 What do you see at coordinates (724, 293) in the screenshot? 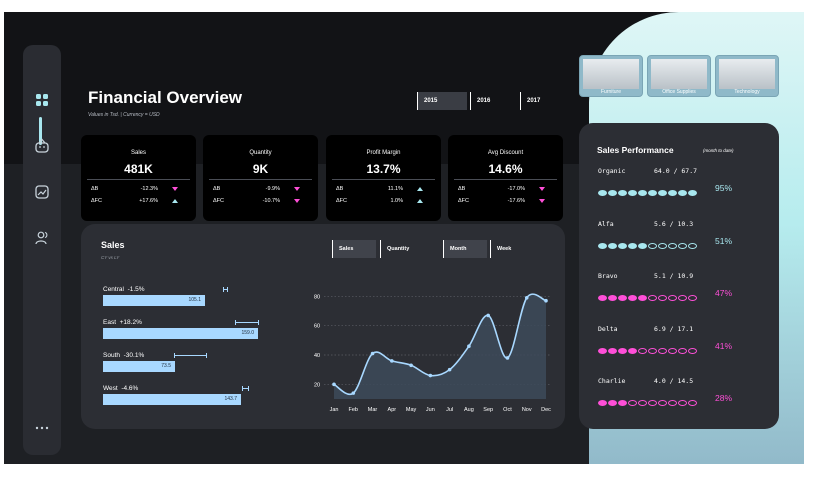
I see `performance-percent: 47%` at bounding box center [724, 293].